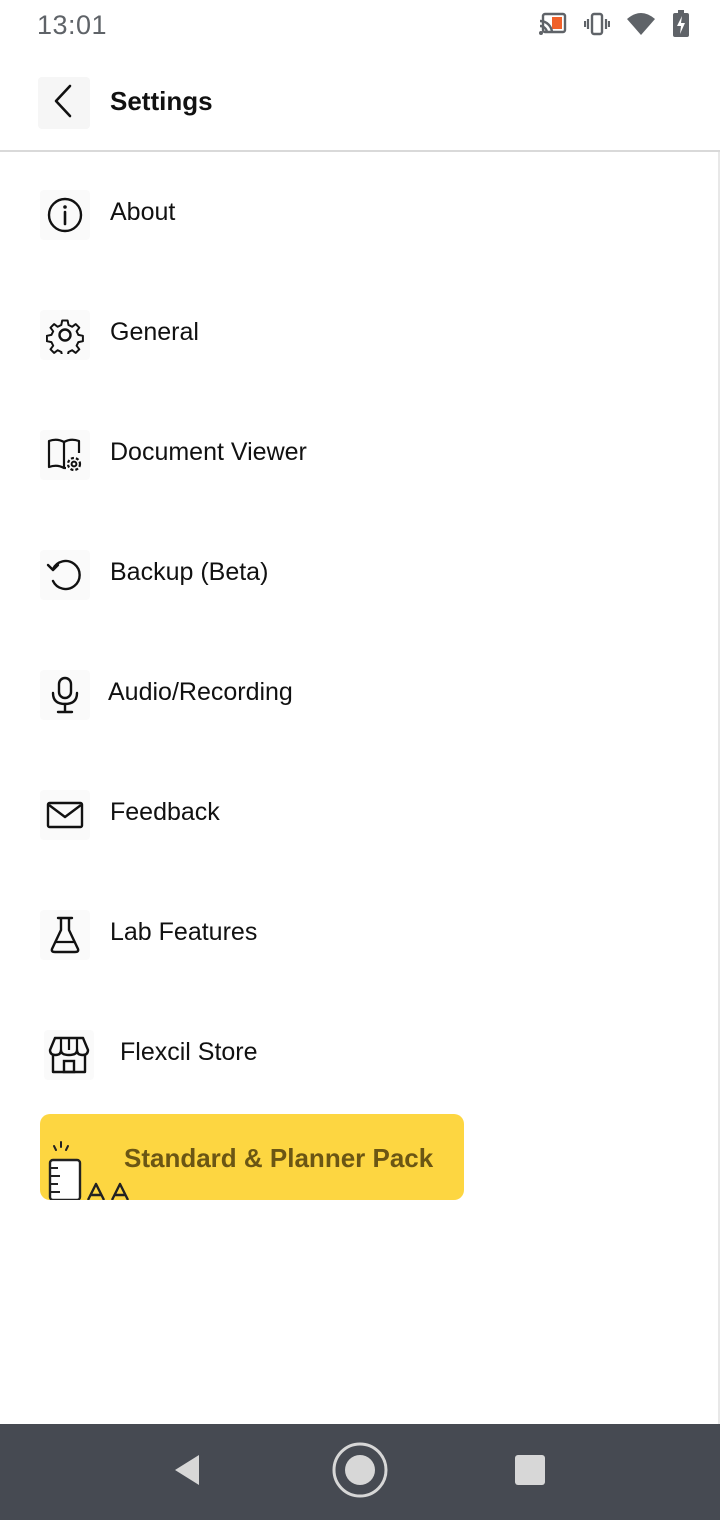 Image resolution: width=720 pixels, height=1520 pixels. Describe the element at coordinates (189, 1052) in the screenshot. I see `menu-item-label: Flexcil Store` at that location.